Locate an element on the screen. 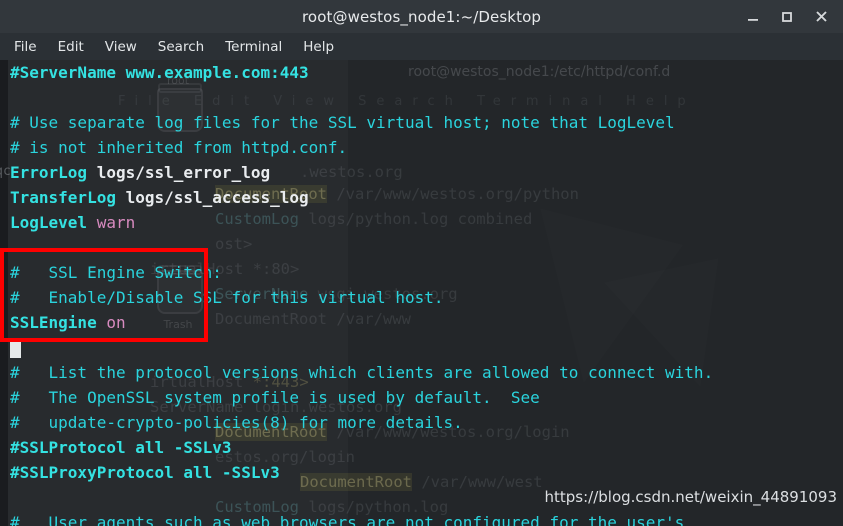 This screenshot has height=526, width=843. menu-item-search: Search is located at coordinates (186, 47).